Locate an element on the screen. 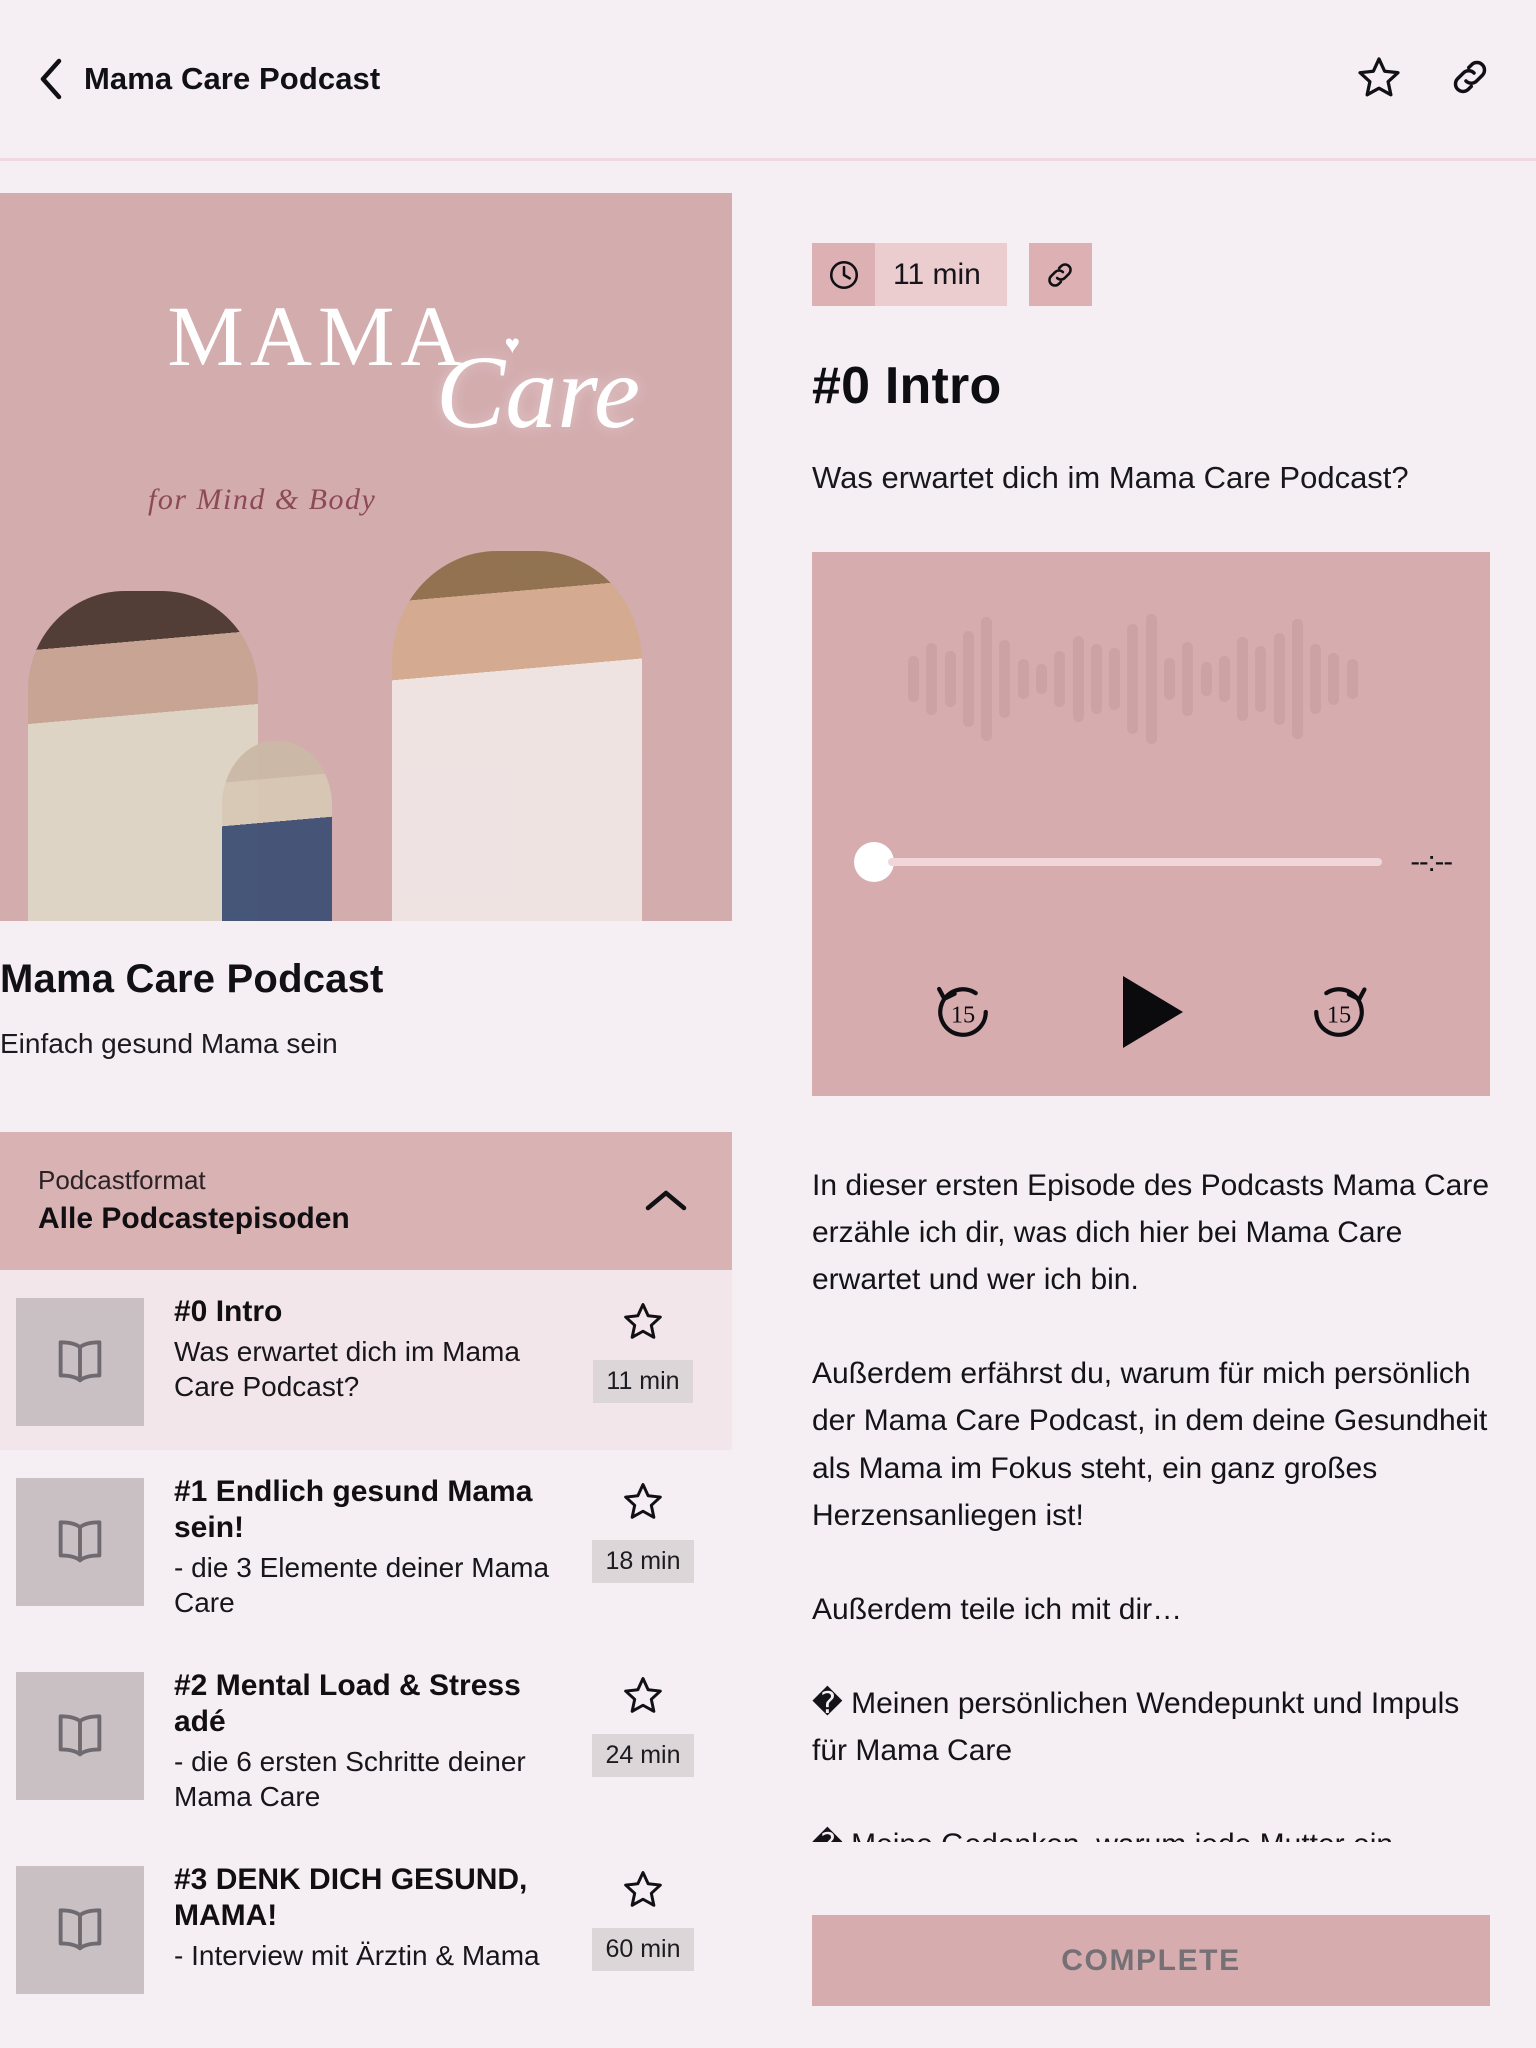 This screenshot has width=1536, height=2048. episode-title: #0 Intro is located at coordinates (228, 1311).